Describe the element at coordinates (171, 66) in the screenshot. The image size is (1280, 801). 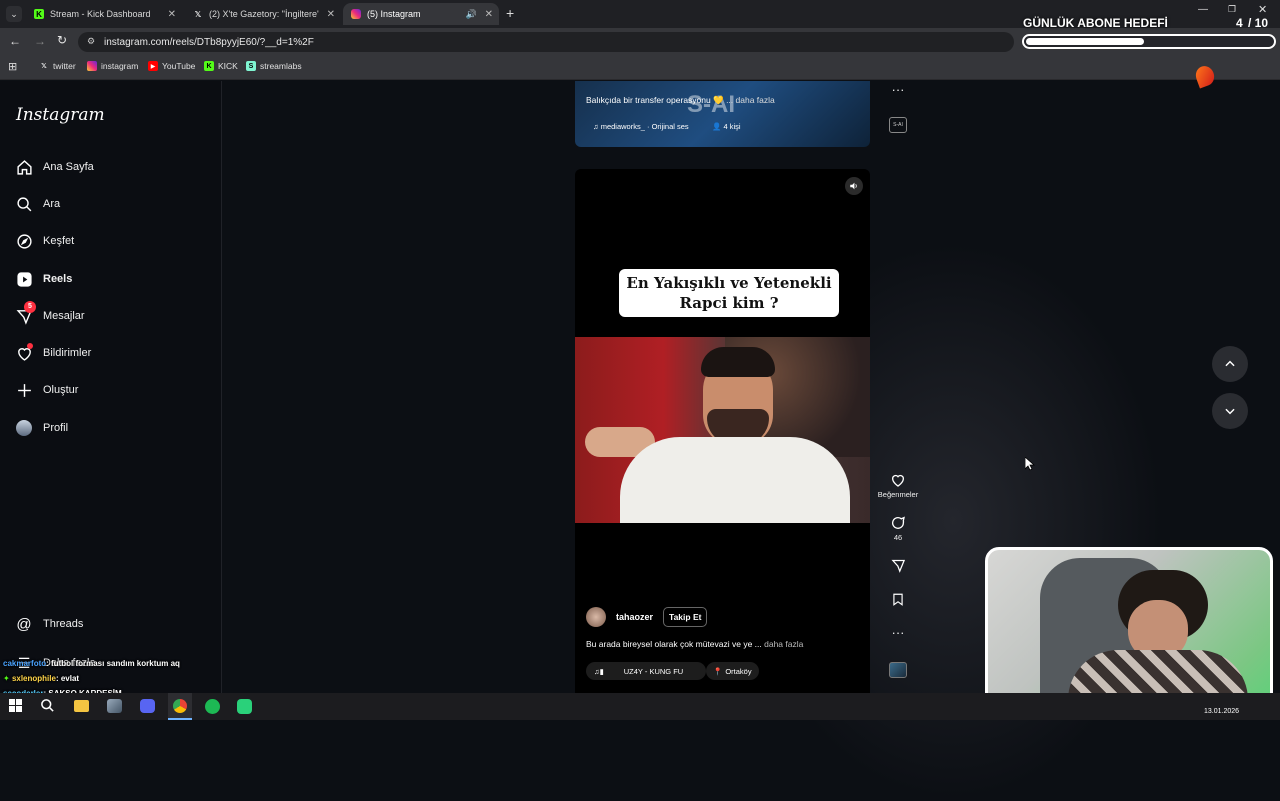
I see `bookmark-youtube: ▶ YouTube` at that location.